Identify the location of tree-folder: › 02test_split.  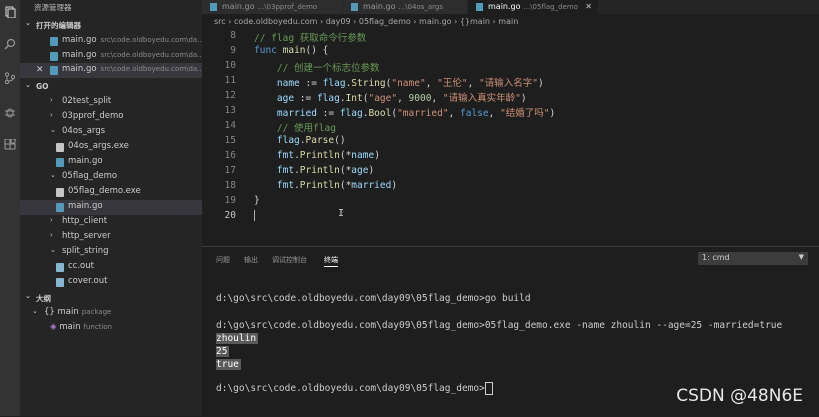
(111, 102).